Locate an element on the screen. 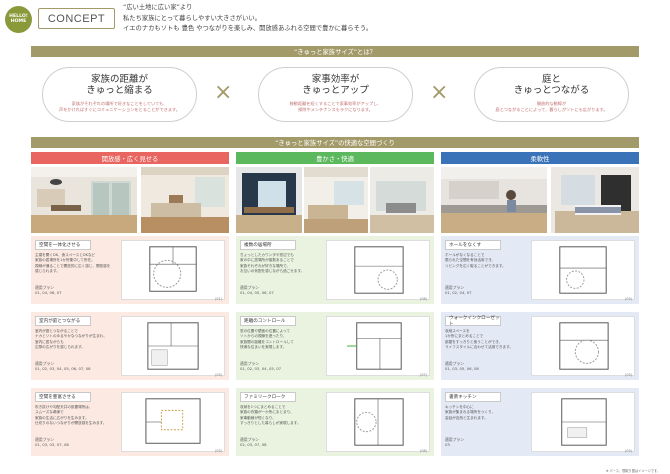 This screenshot has height=474, width=670. concept-sub-line: 庭とつながることによって、暮らしがソトにも広がります。 is located at coordinates (551, 109).